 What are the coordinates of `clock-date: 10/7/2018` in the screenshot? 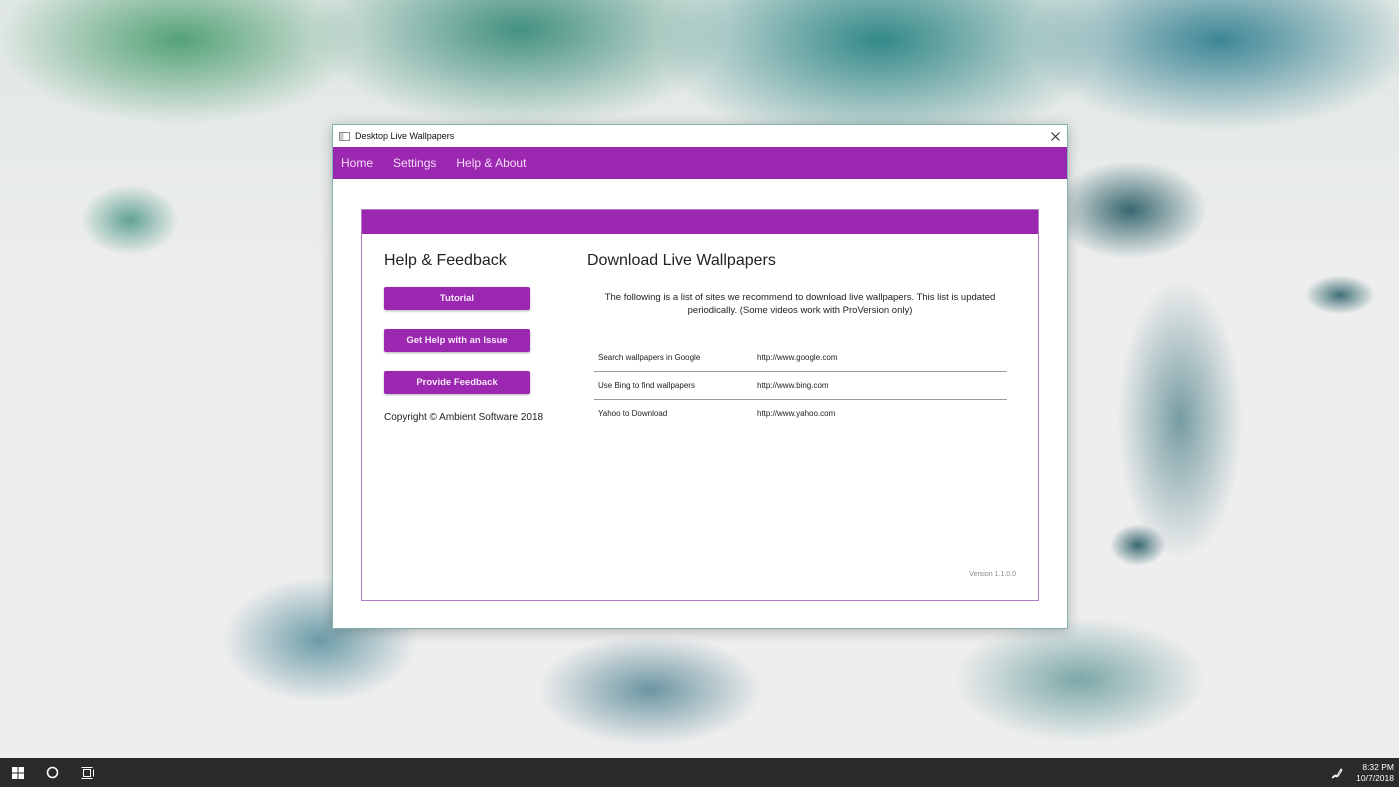 It's located at (1375, 777).